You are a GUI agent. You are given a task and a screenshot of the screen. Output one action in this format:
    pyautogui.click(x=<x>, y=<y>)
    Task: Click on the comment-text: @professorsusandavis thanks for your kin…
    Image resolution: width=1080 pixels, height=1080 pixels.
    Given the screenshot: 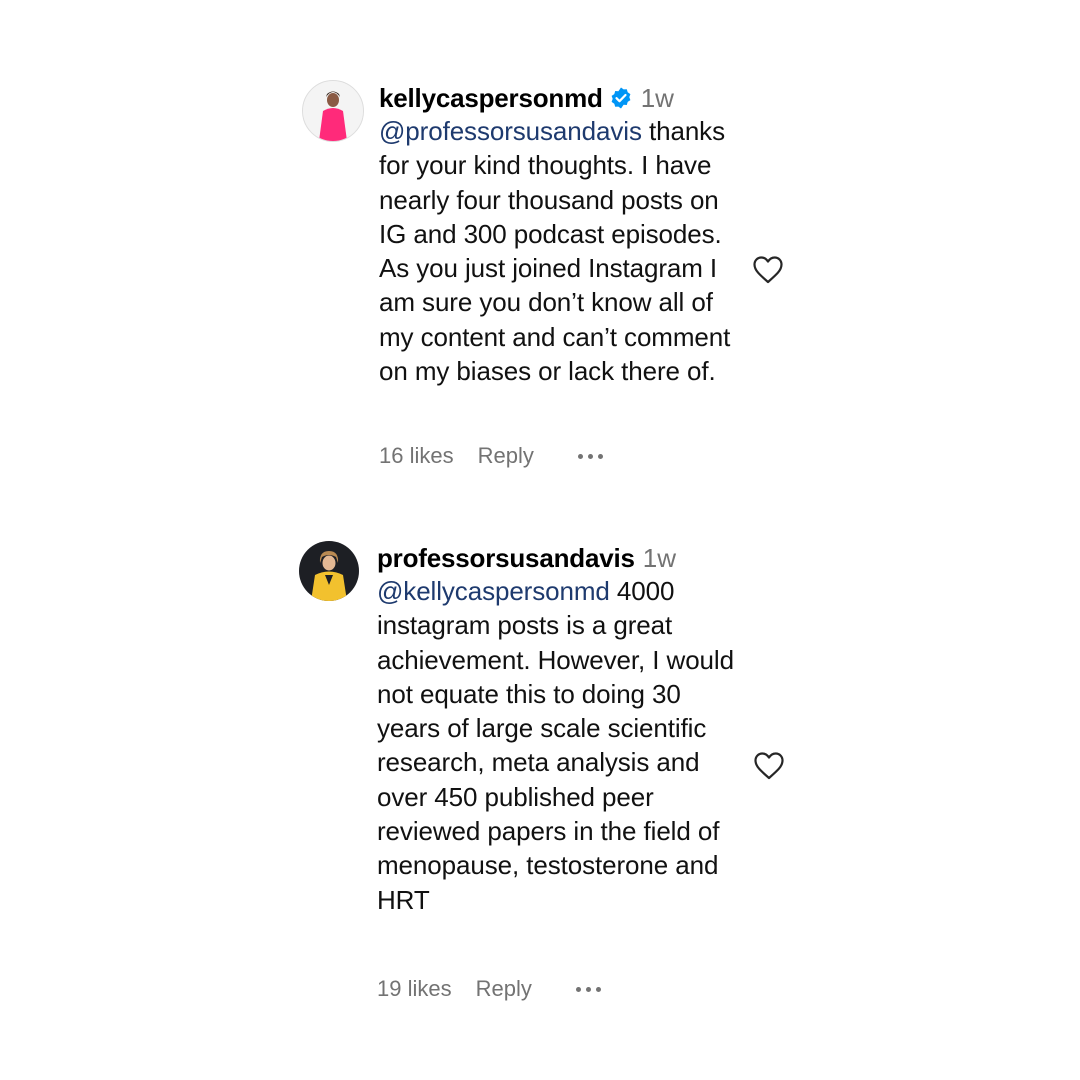 What is the action you would take?
    pyautogui.click(x=564, y=251)
    